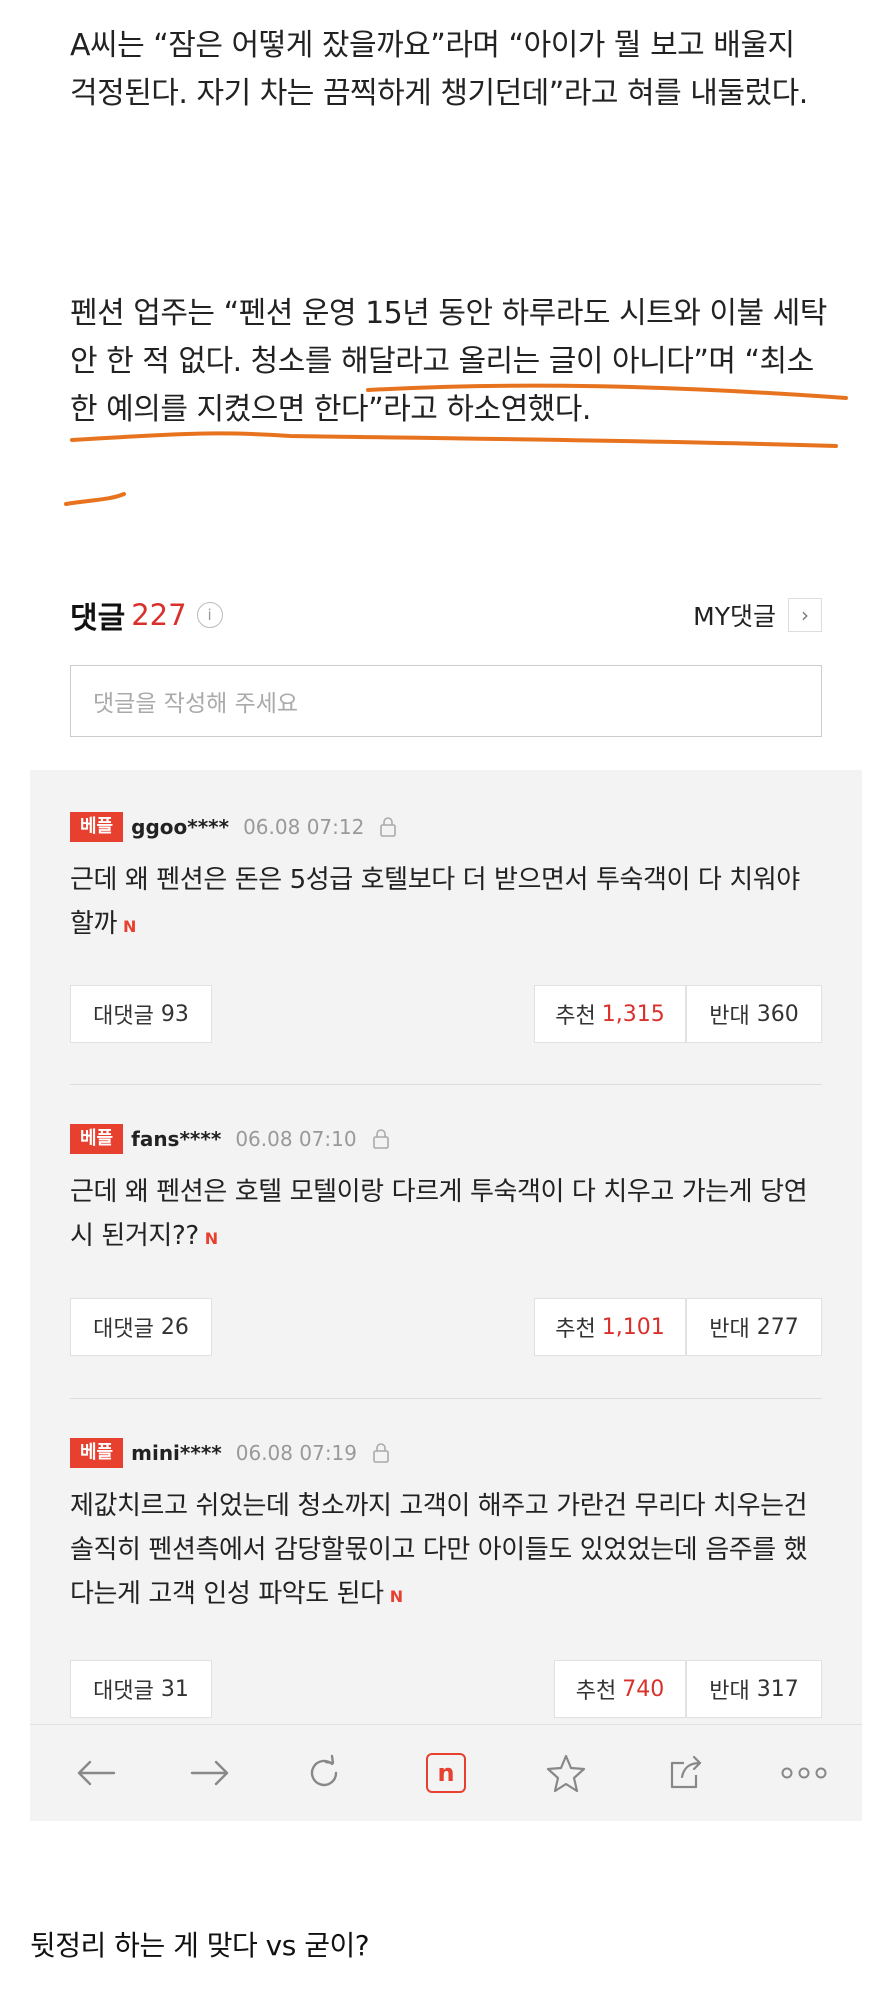 This screenshot has width=892, height=2000. What do you see at coordinates (804, 1773) in the screenshot?
I see `more-icon` at bounding box center [804, 1773].